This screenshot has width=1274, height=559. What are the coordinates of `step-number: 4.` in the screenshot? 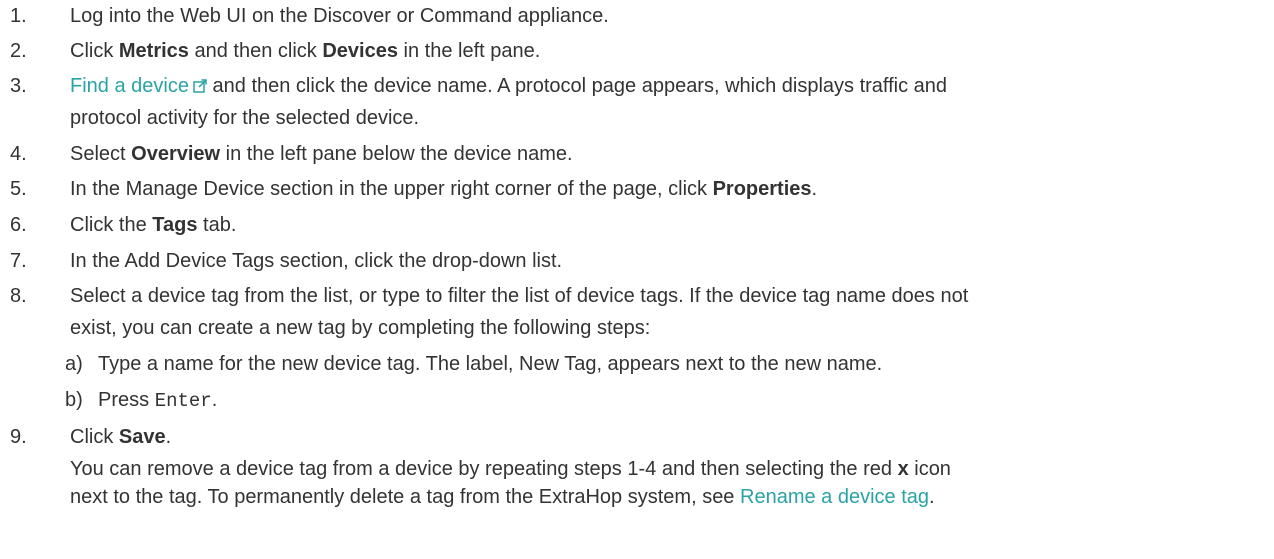 It's located at (18, 154).